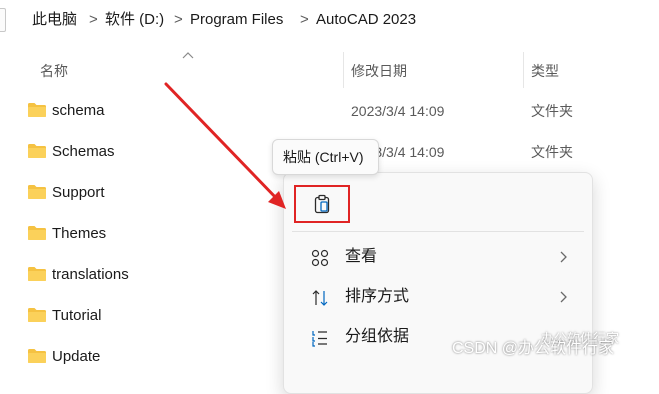 Image resolution: width=659 pixels, height=394 pixels. What do you see at coordinates (438, 257) in the screenshot?
I see `menu-item-view: 查看` at bounding box center [438, 257].